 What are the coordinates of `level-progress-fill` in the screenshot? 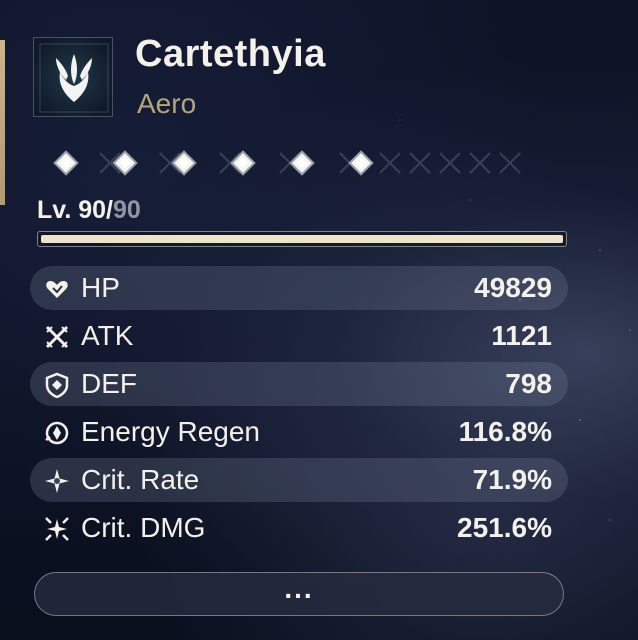 It's located at (302, 239).